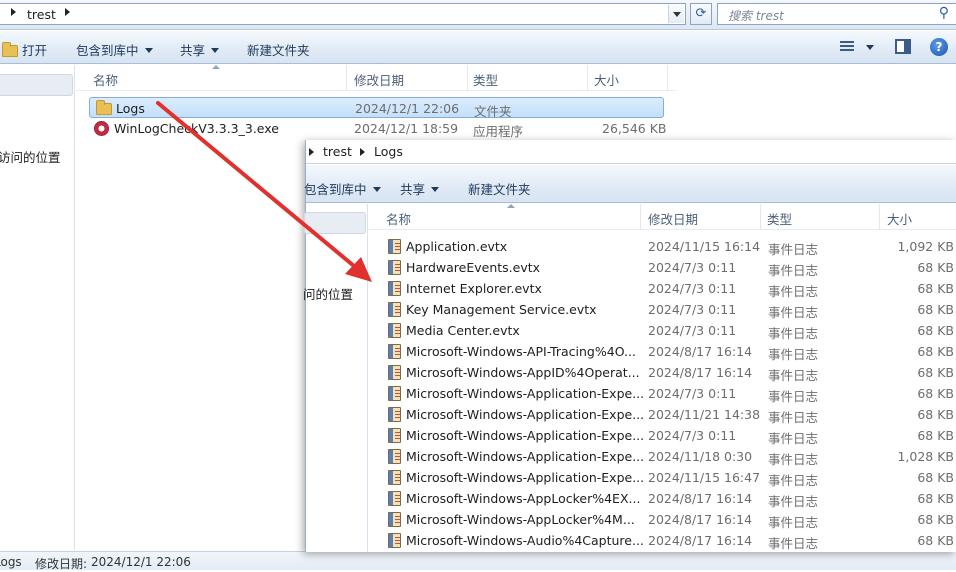  I want to click on nav-item-recent-places: 访问的位置, so click(30, 156).